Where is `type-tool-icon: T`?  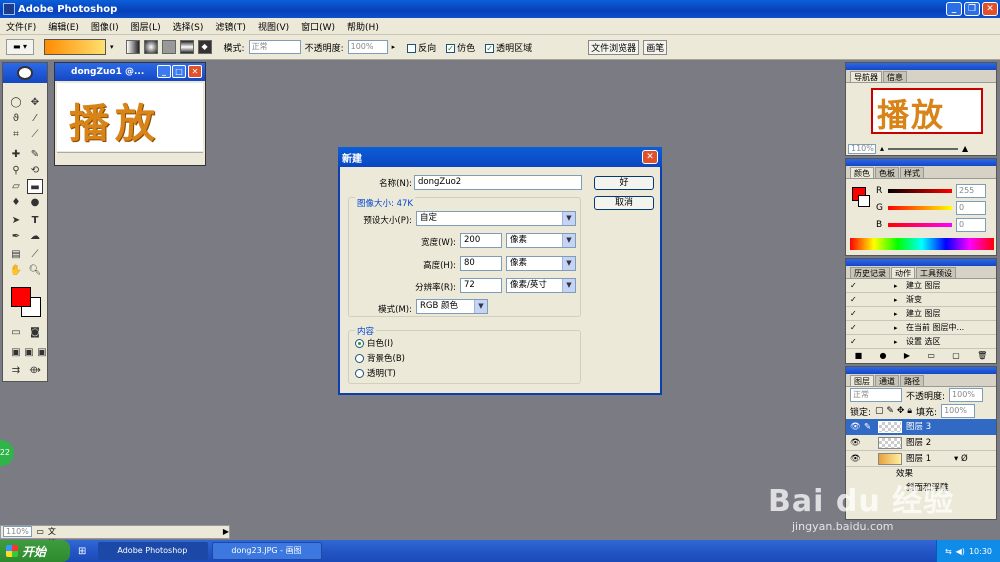
type-tool-icon: T is located at coordinates (35, 220).